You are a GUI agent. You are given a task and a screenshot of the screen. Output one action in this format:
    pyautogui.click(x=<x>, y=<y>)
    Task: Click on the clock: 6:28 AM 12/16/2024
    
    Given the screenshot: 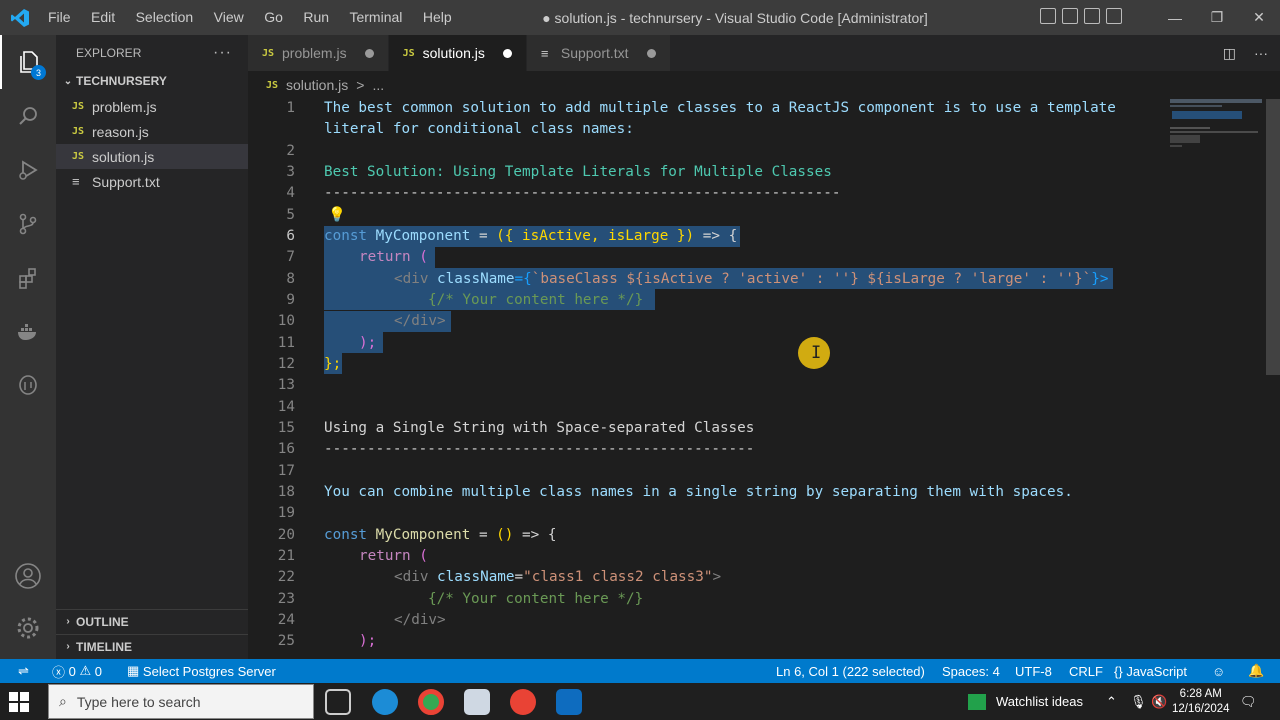 What is the action you would take?
    pyautogui.click(x=1201, y=701)
    